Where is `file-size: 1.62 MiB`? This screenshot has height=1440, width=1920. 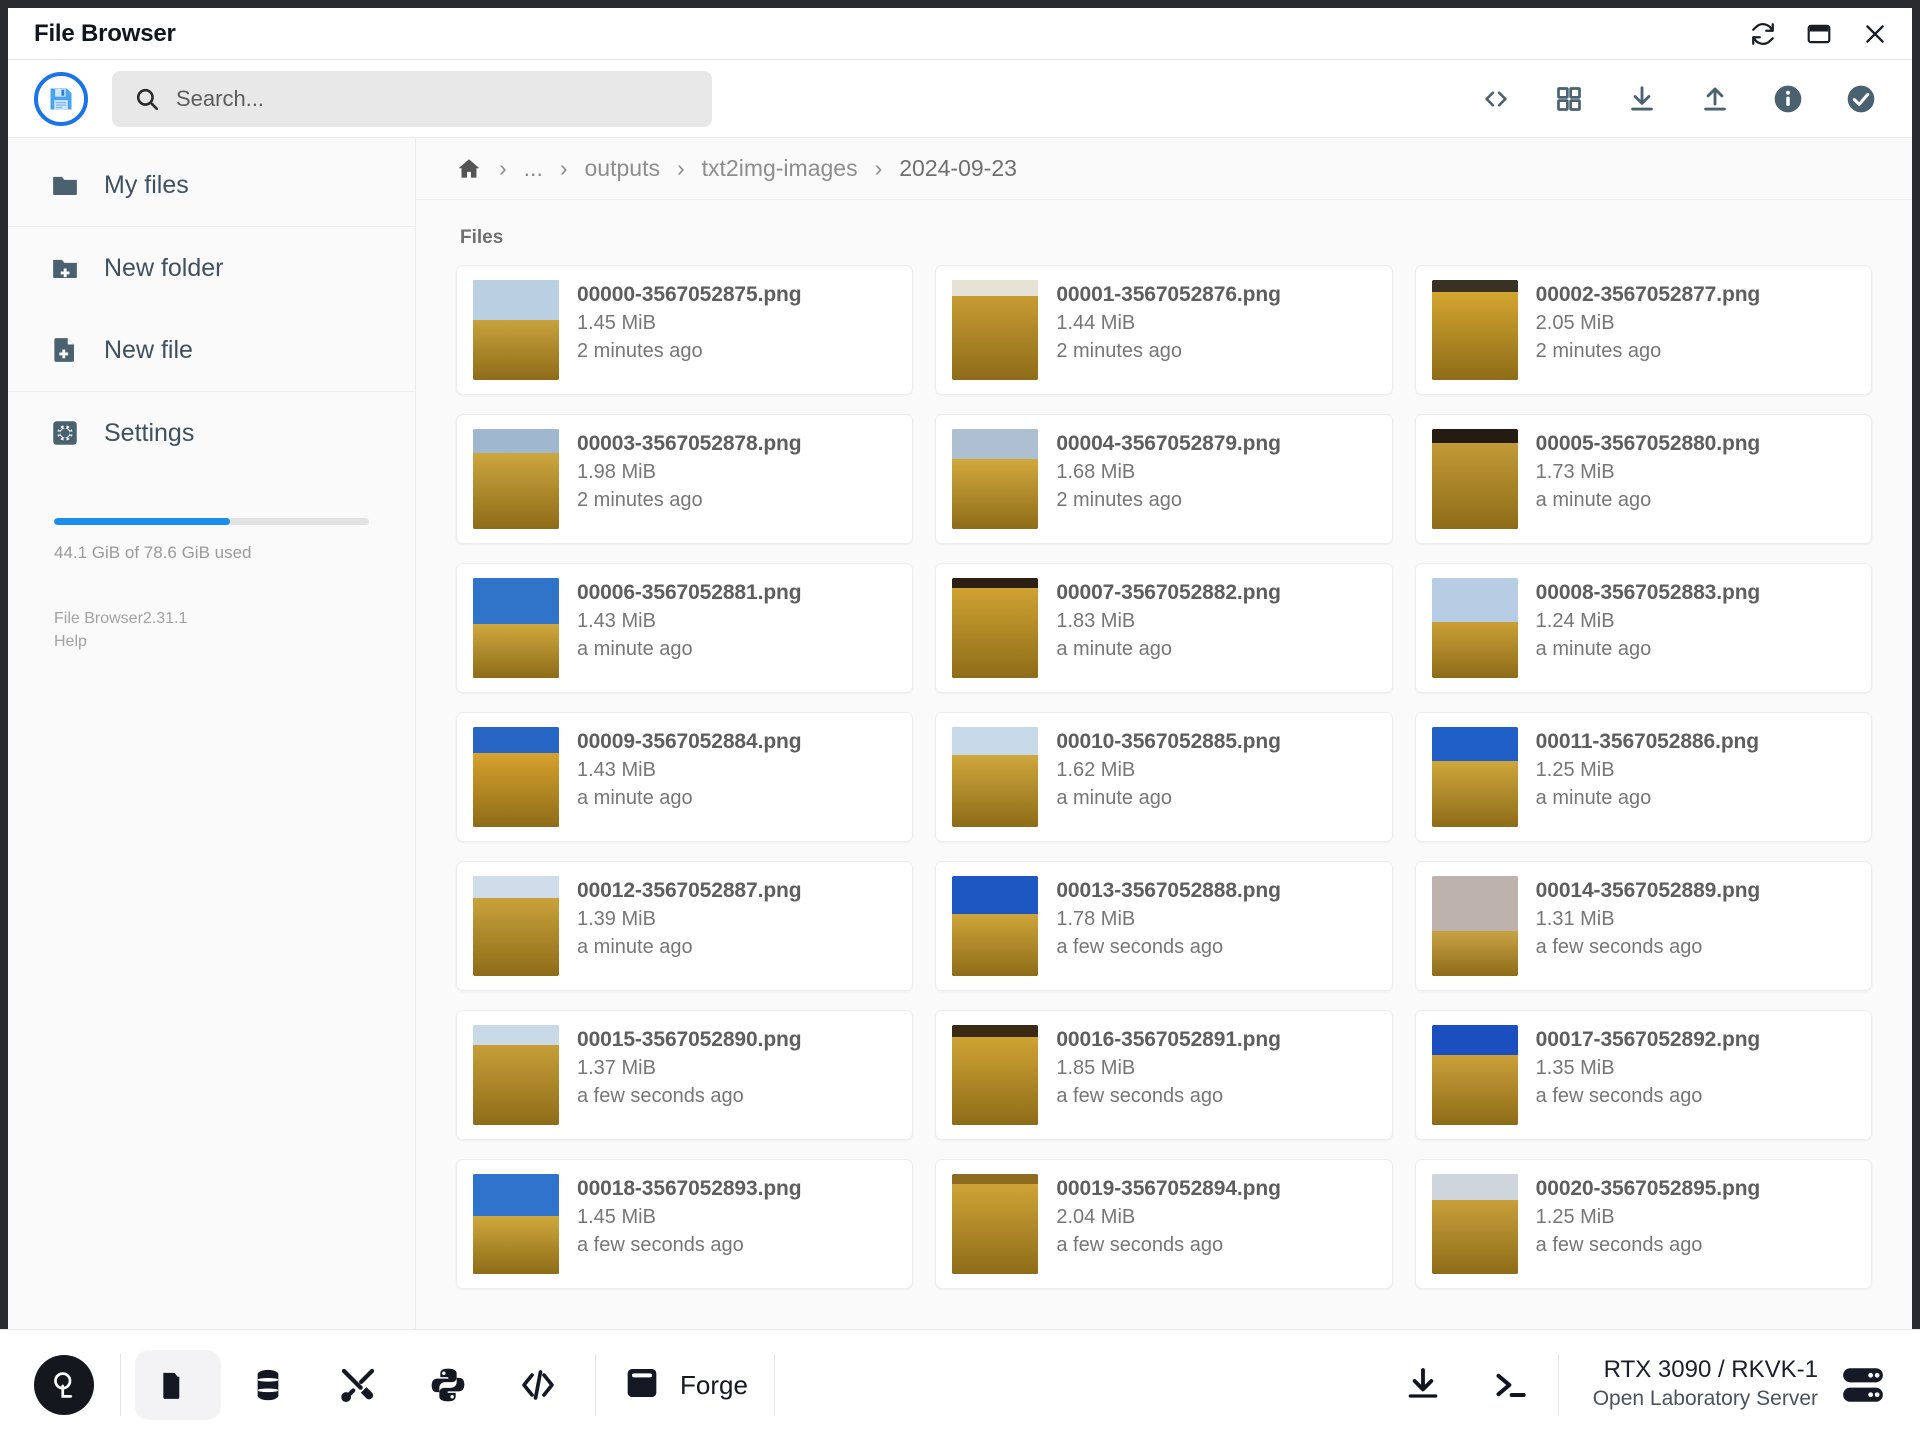 file-size: 1.62 MiB is located at coordinates (1096, 770).